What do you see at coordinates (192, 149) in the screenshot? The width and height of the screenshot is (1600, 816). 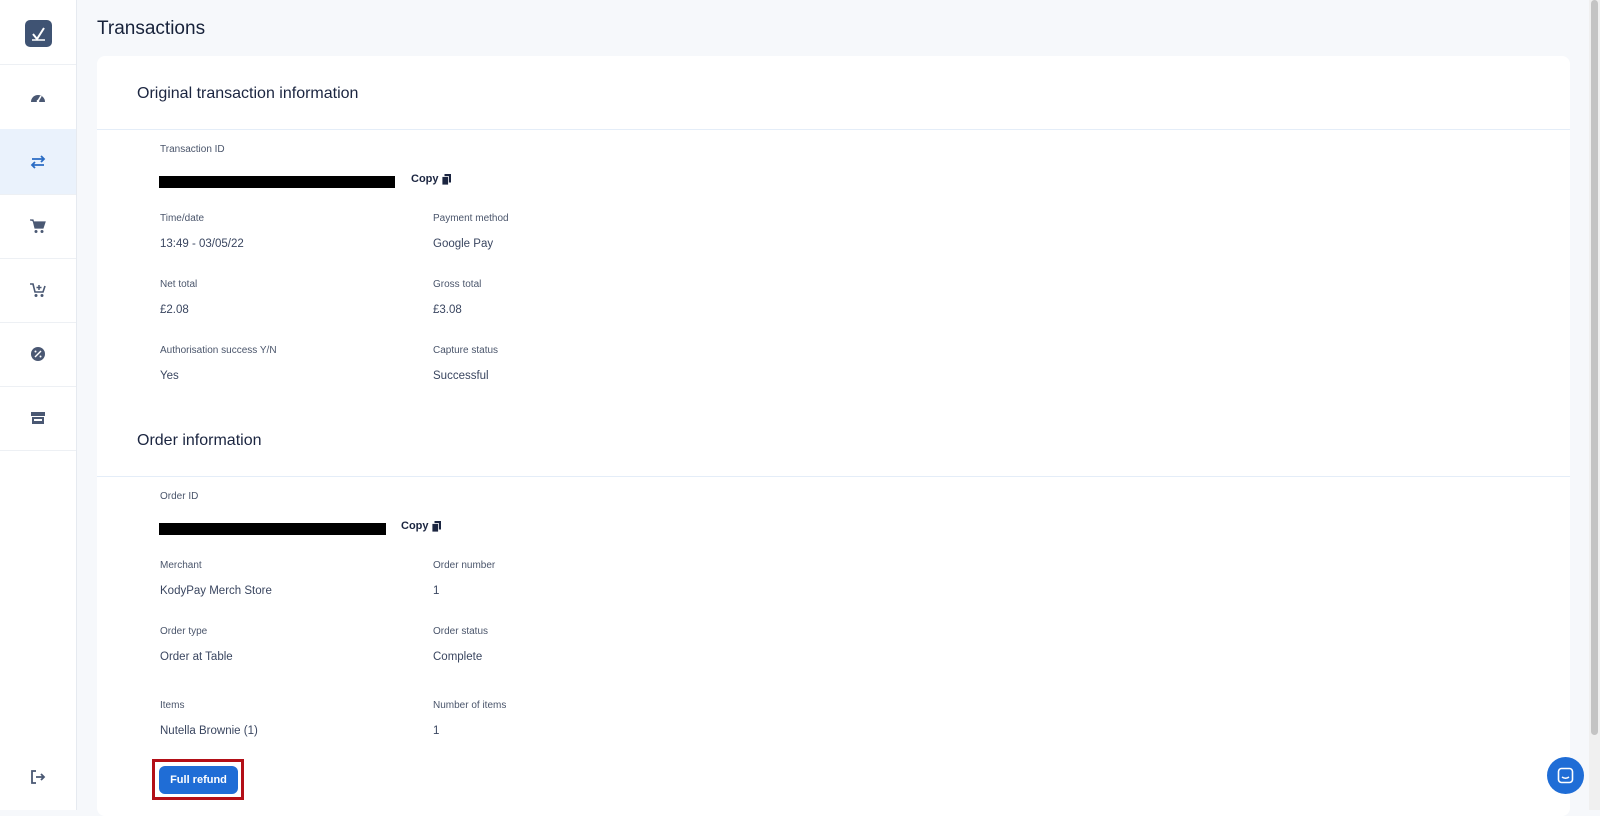 I see `transaction-id-label: Transaction ID` at bounding box center [192, 149].